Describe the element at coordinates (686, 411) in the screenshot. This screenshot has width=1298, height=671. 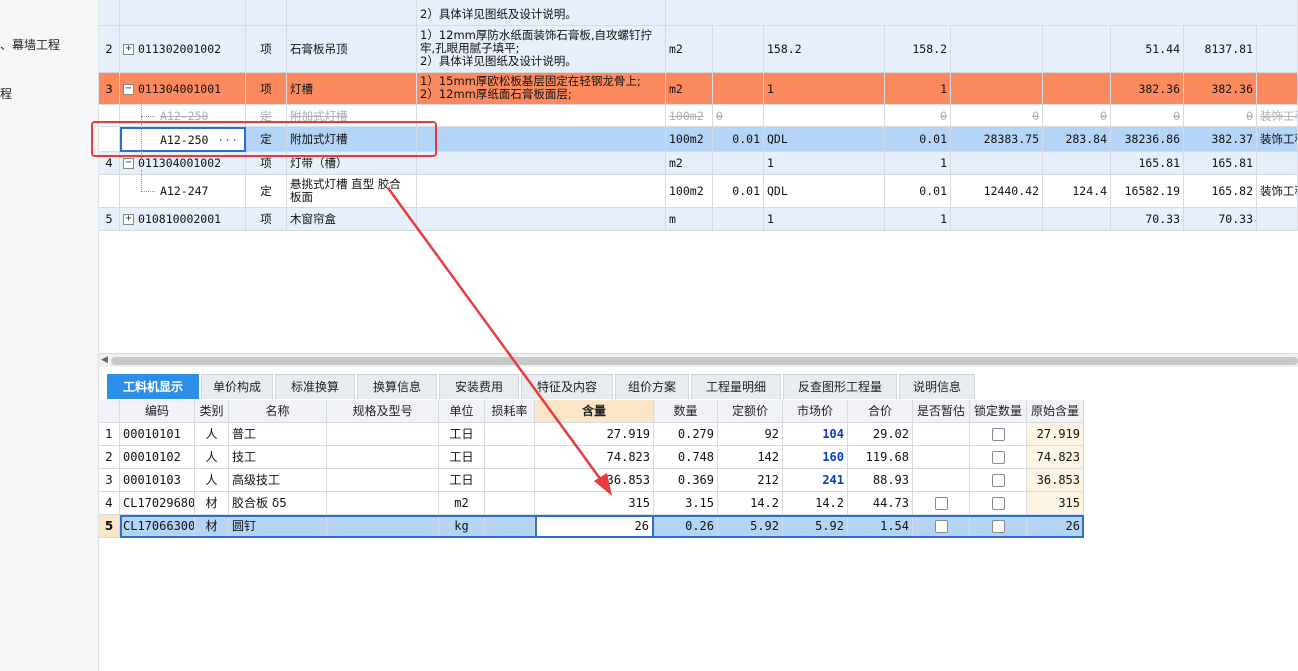
I see `header-quantity: 数量` at that location.